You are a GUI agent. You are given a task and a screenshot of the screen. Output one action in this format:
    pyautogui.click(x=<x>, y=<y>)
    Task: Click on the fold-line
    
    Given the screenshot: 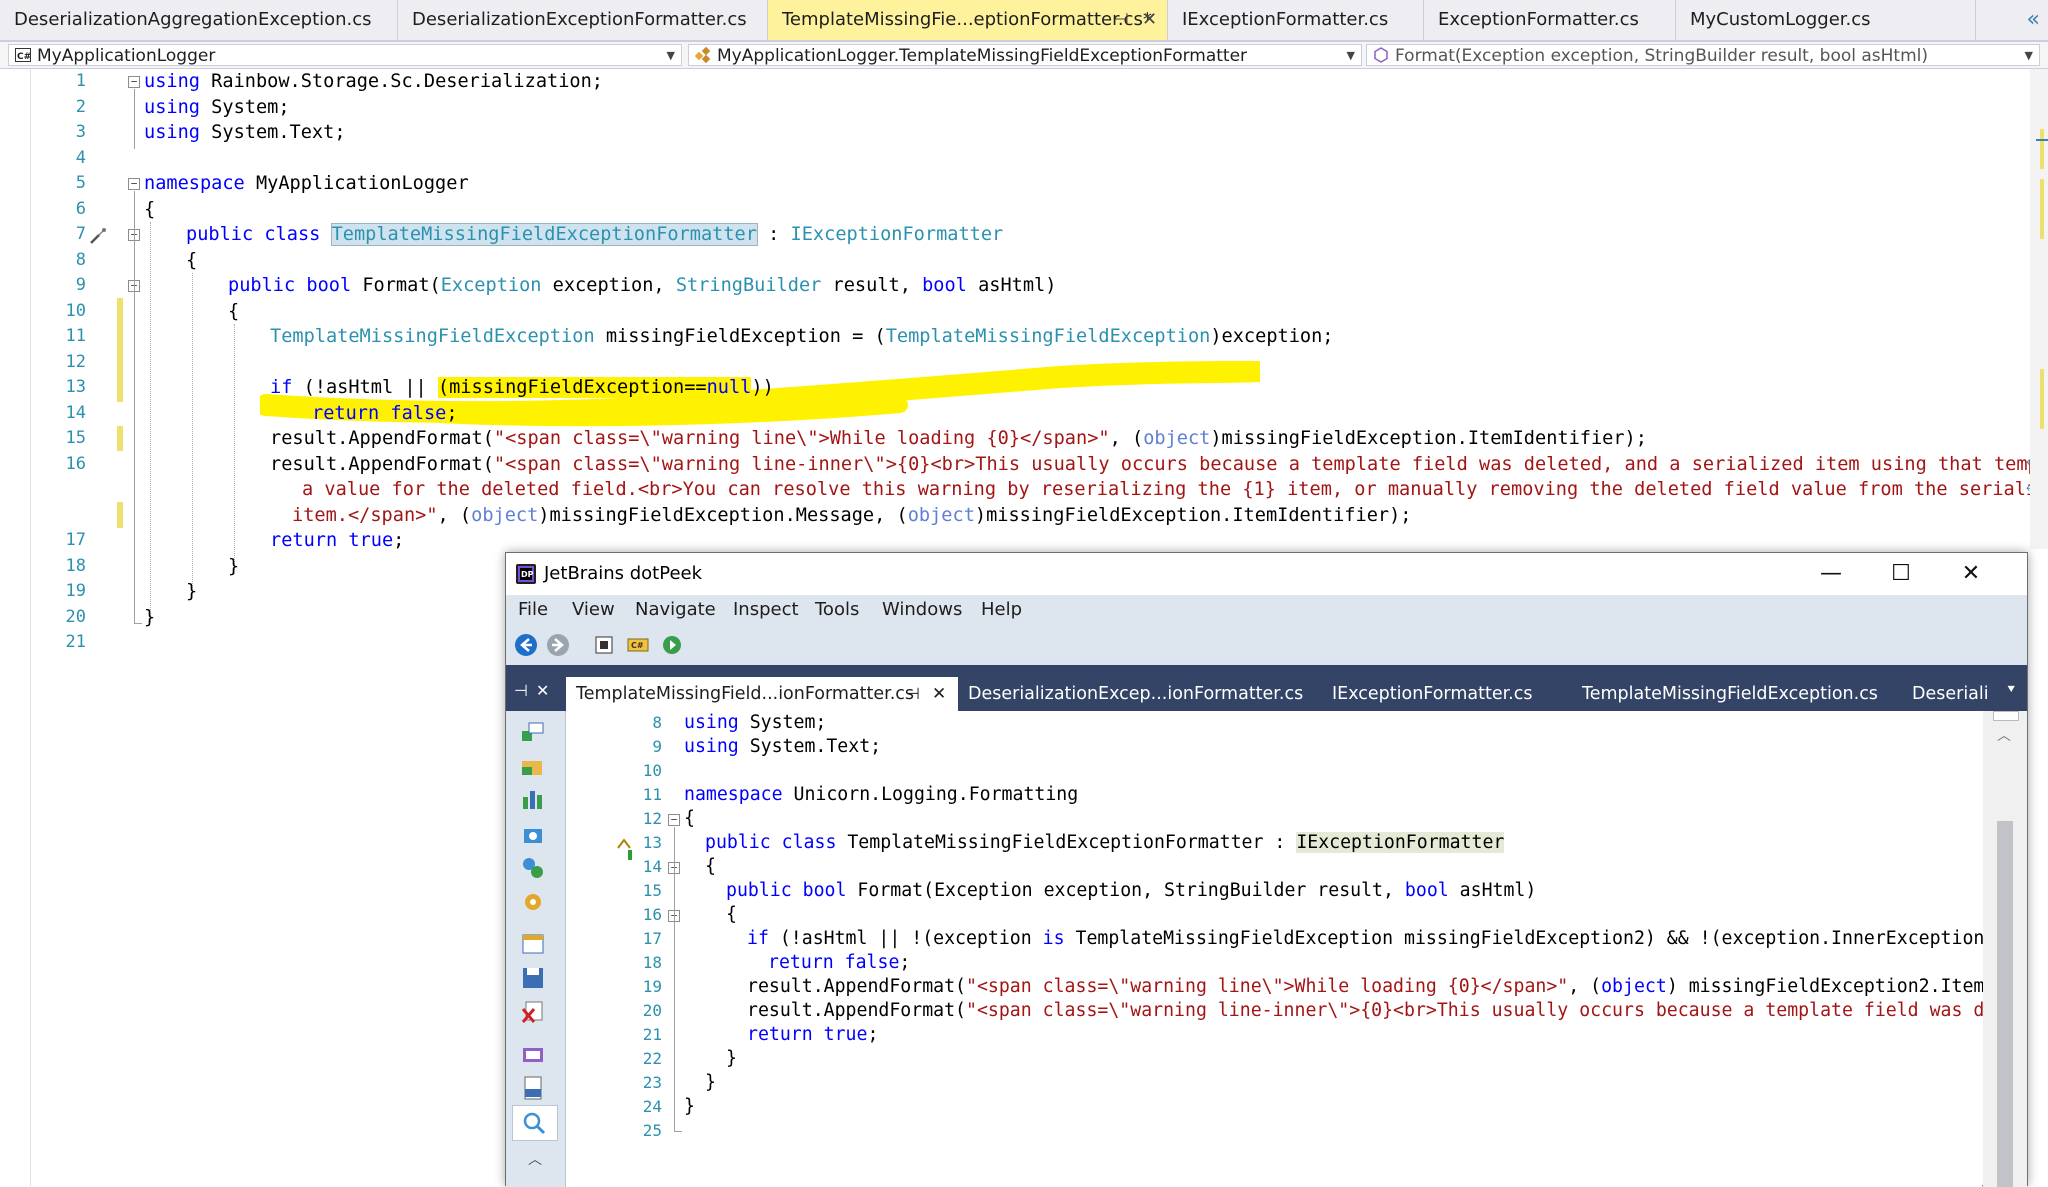 What is the action you would take?
    pyautogui.click(x=134, y=407)
    